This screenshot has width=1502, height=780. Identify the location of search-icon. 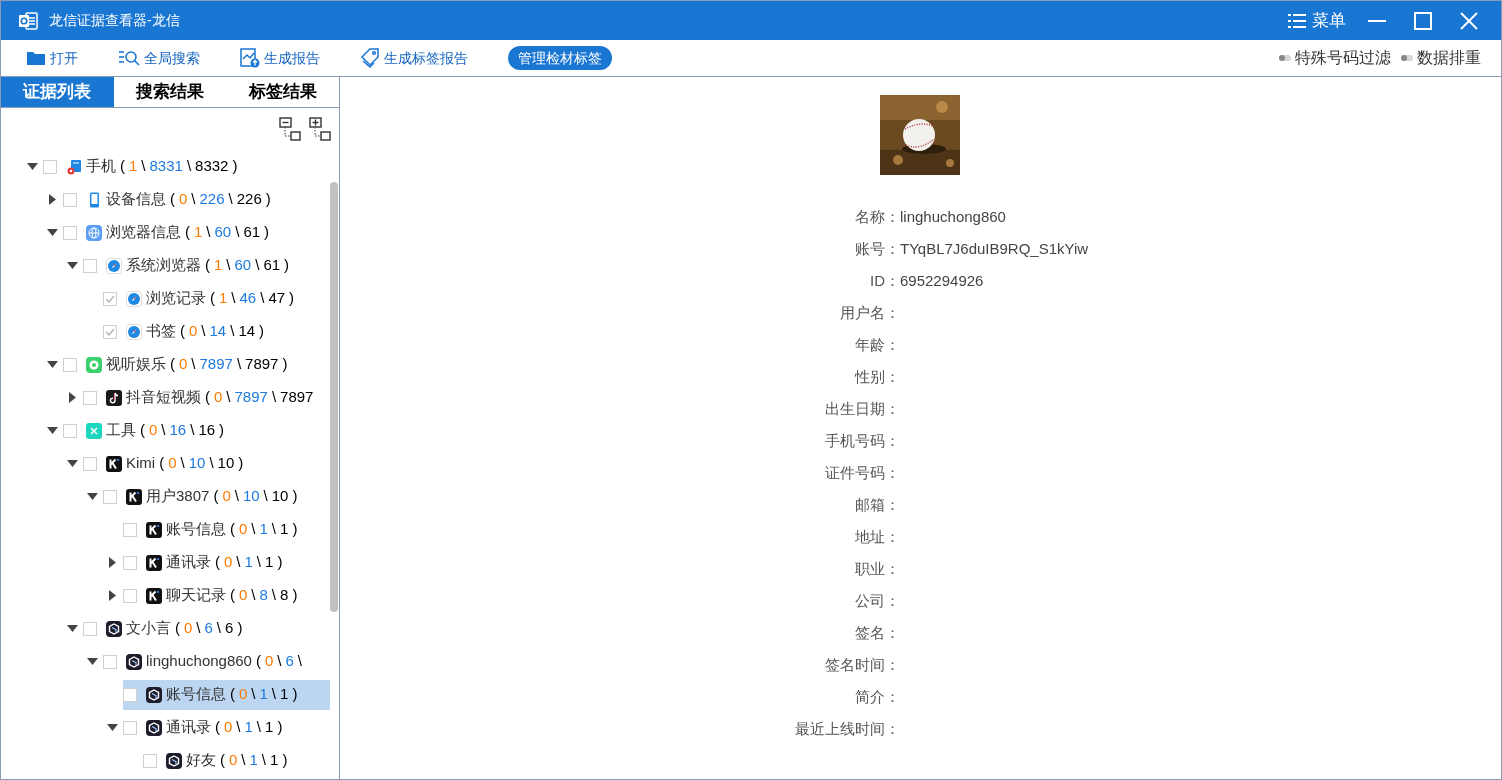
(129, 58).